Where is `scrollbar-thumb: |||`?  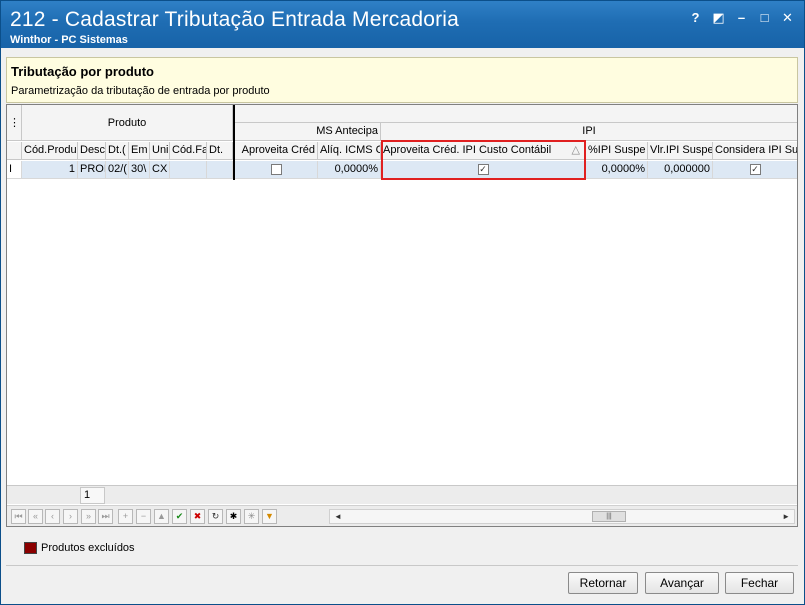
scrollbar-thumb: ||| is located at coordinates (609, 516).